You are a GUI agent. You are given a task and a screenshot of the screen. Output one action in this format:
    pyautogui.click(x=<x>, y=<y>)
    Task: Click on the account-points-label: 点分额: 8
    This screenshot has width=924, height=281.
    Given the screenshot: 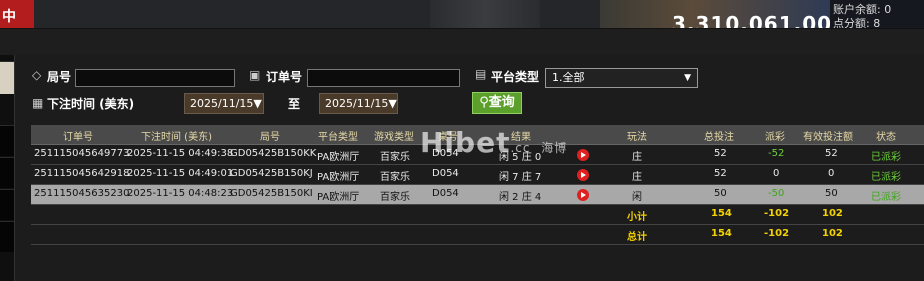 What is the action you would take?
    pyautogui.click(x=857, y=23)
    